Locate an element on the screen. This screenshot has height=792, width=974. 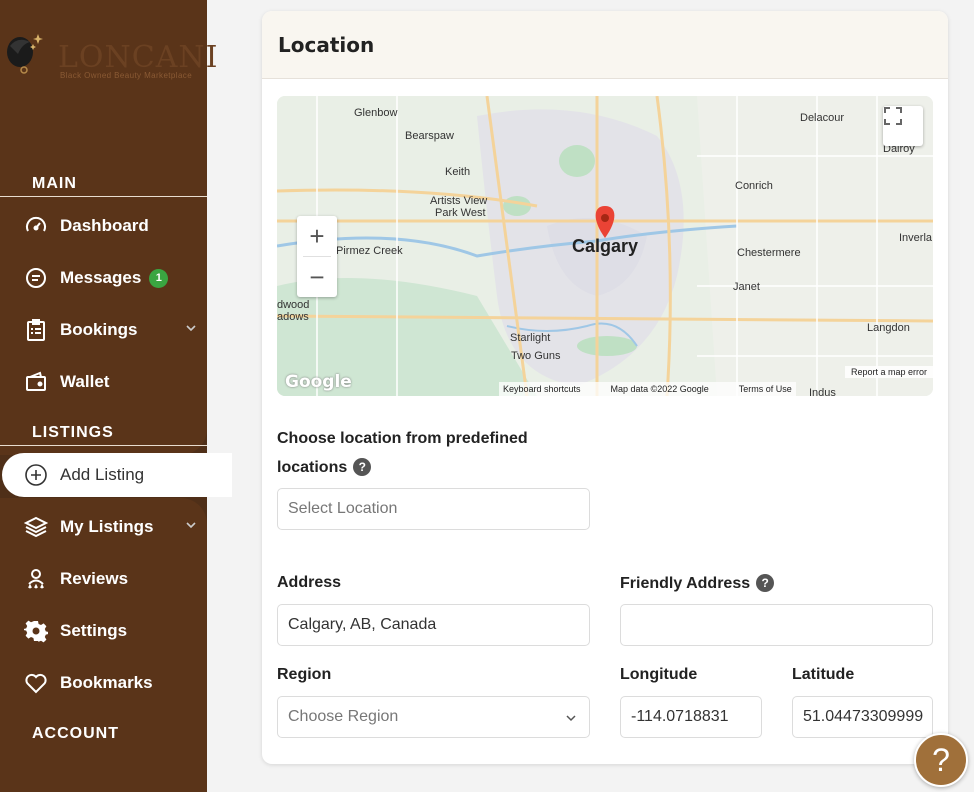
brand-logo-mark is located at coordinates (25, 54).